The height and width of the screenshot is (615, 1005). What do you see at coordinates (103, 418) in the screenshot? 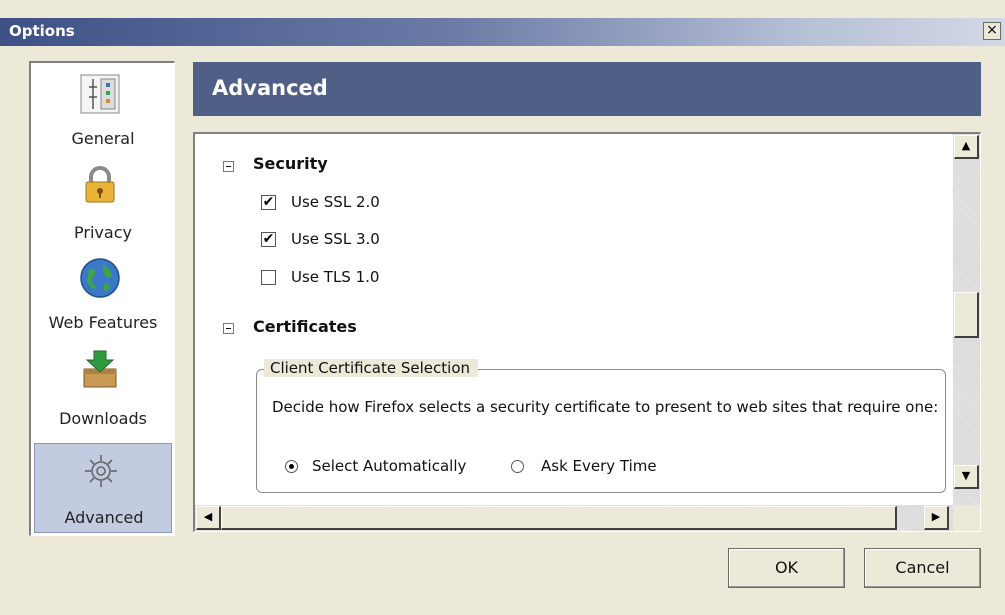
I see `sidebar-item-label: Downloads` at bounding box center [103, 418].